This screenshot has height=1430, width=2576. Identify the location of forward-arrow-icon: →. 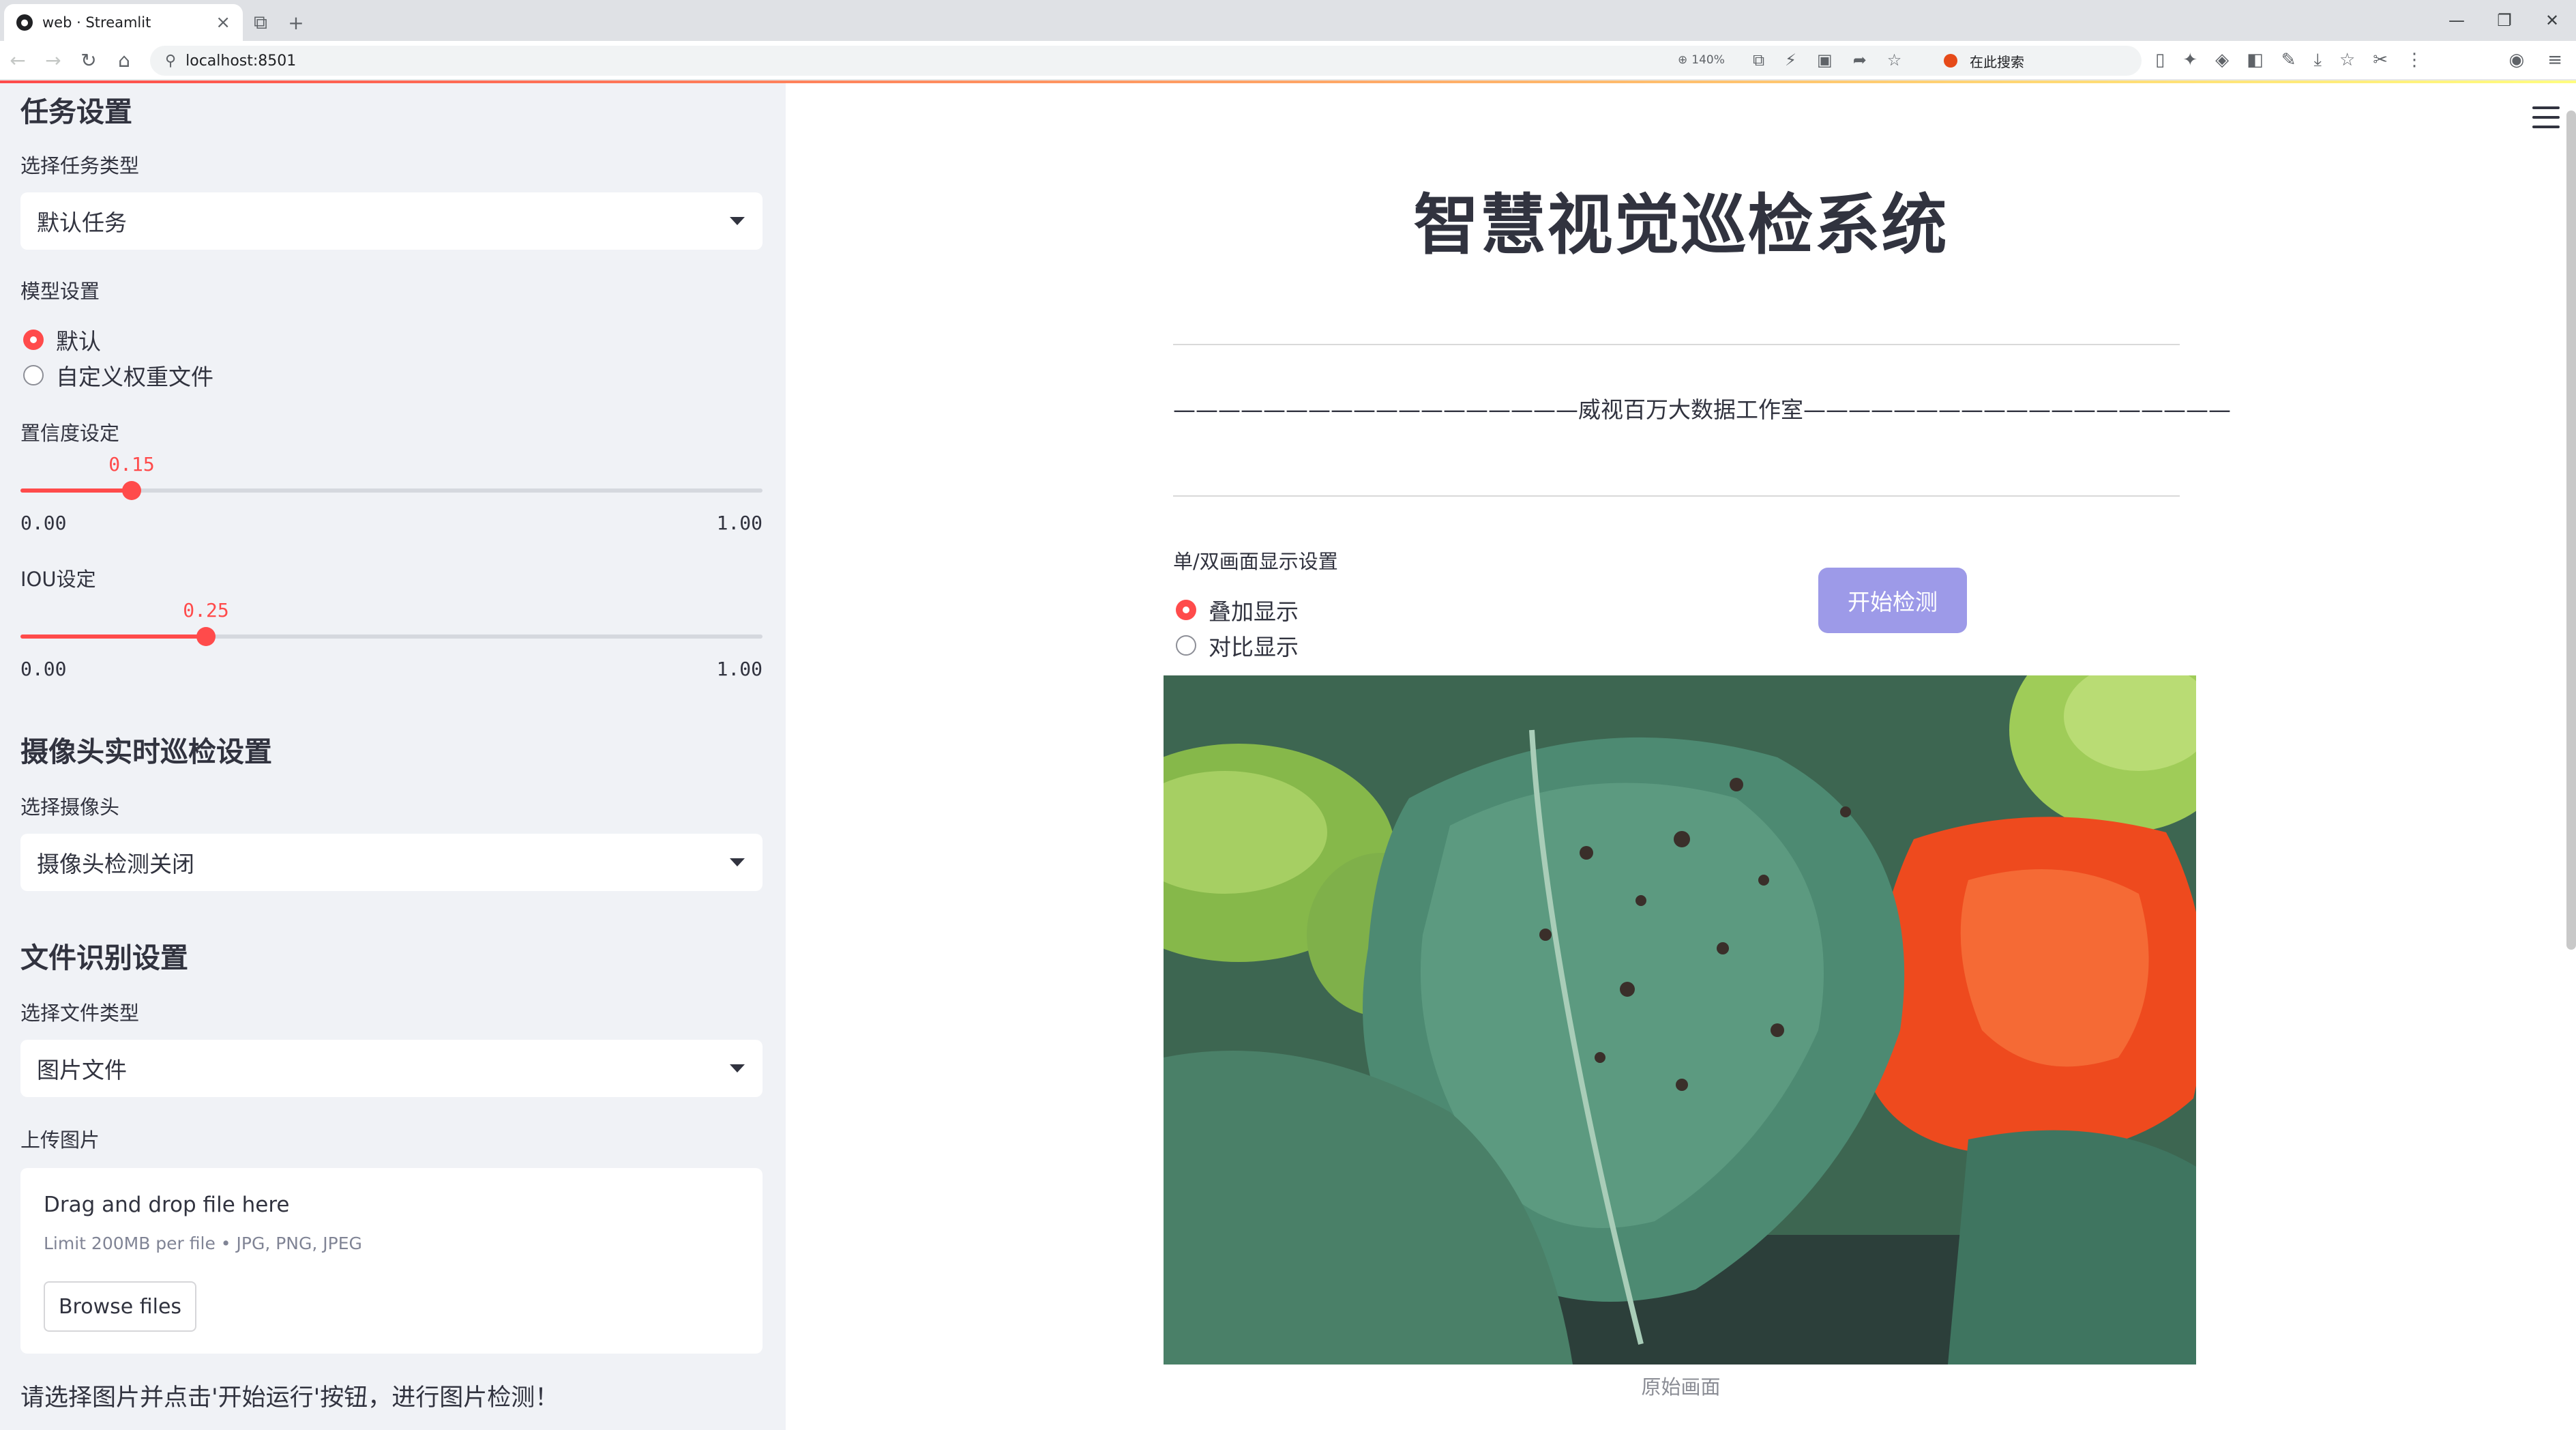
(53, 60).